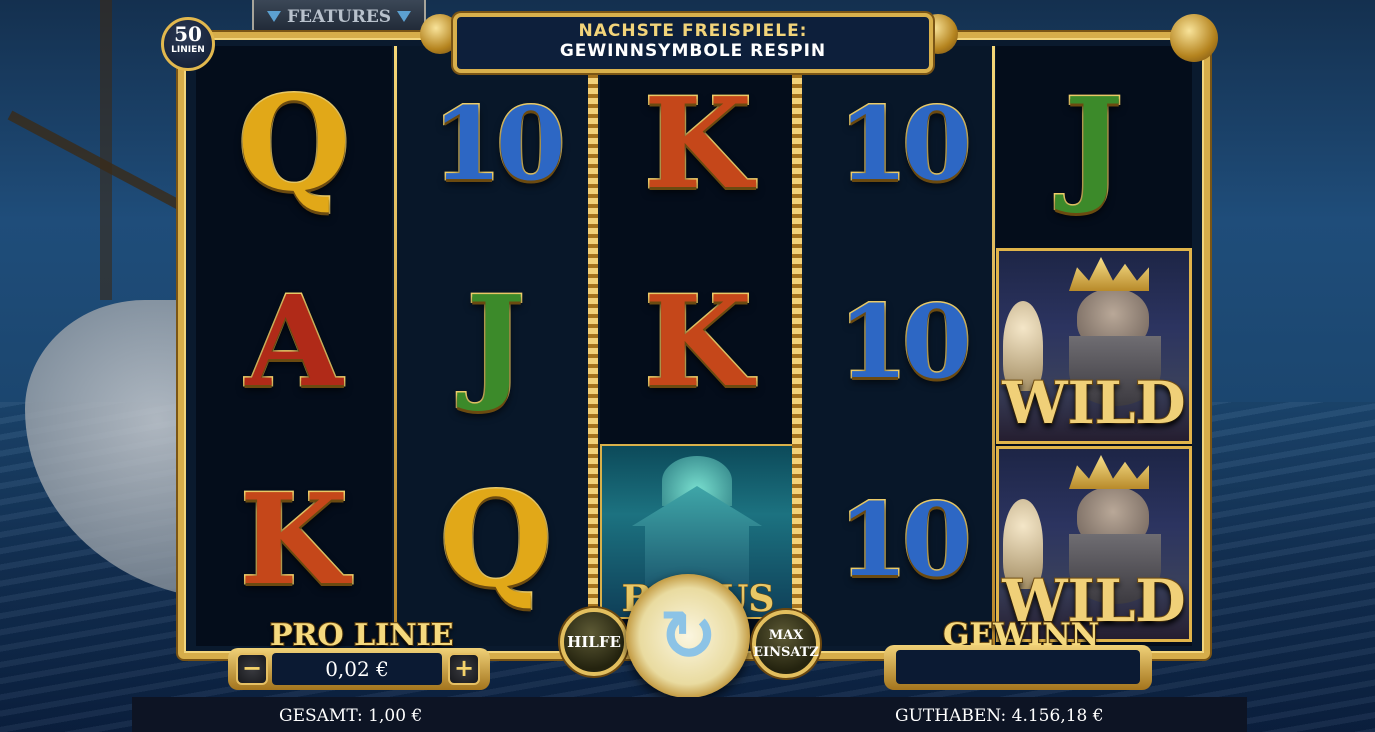  What do you see at coordinates (693, 31) in the screenshot?
I see `banner-line-1: NACHSTE FREISPIELE:` at bounding box center [693, 31].